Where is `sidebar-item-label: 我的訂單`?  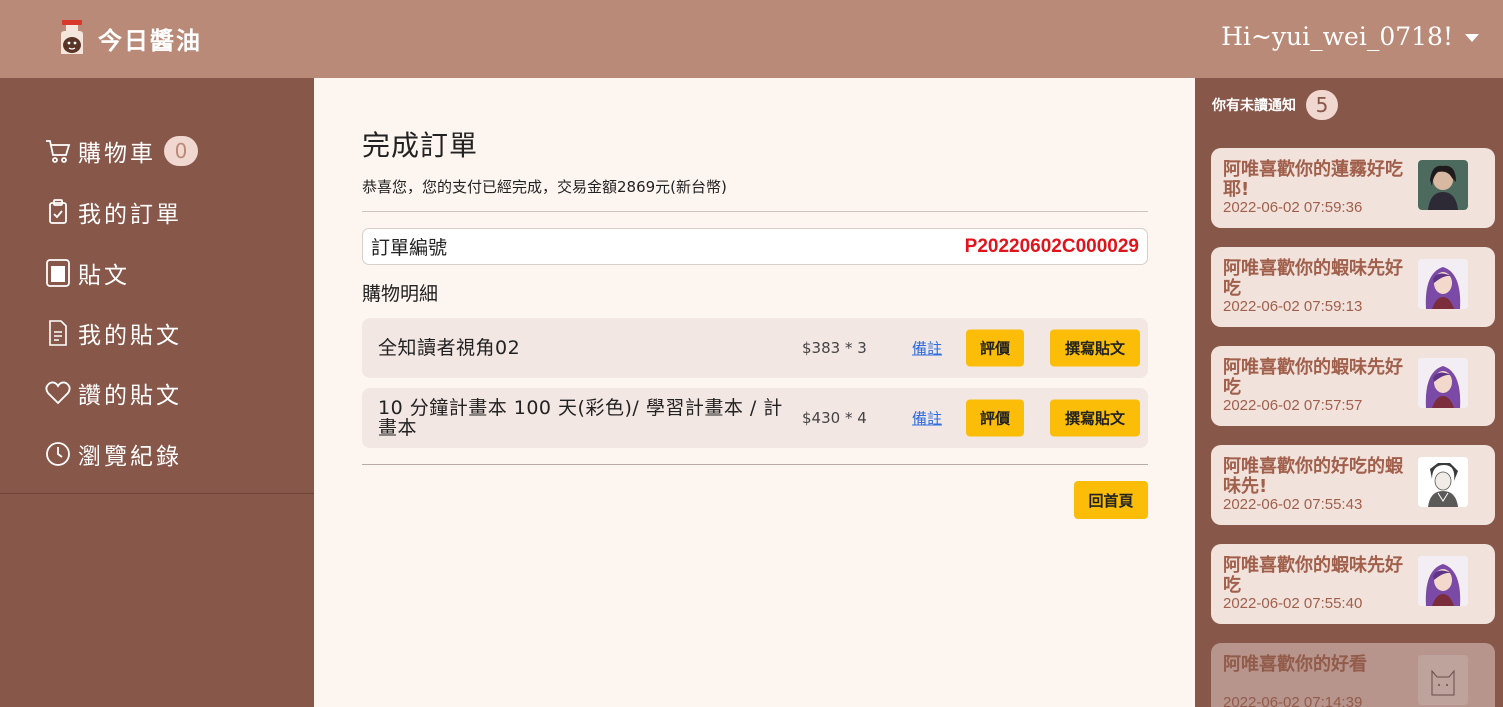 sidebar-item-label: 我的訂單 is located at coordinates (130, 215).